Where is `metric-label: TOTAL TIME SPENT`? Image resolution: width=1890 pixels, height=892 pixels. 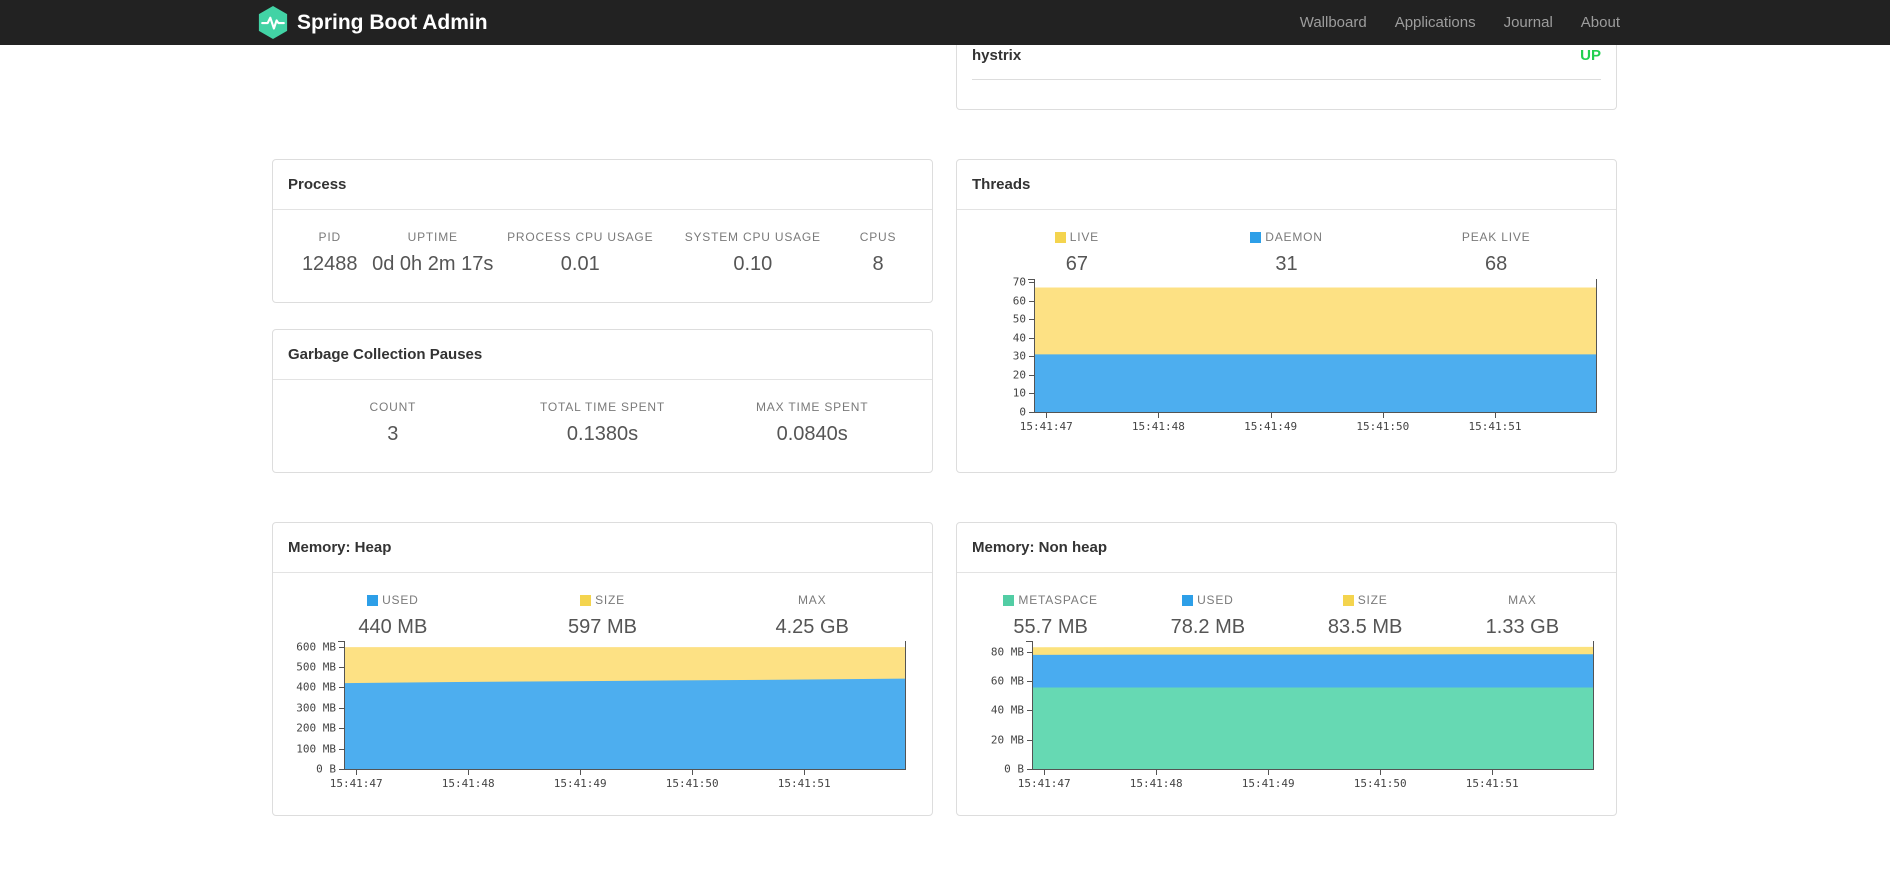 metric-label: TOTAL TIME SPENT is located at coordinates (603, 407).